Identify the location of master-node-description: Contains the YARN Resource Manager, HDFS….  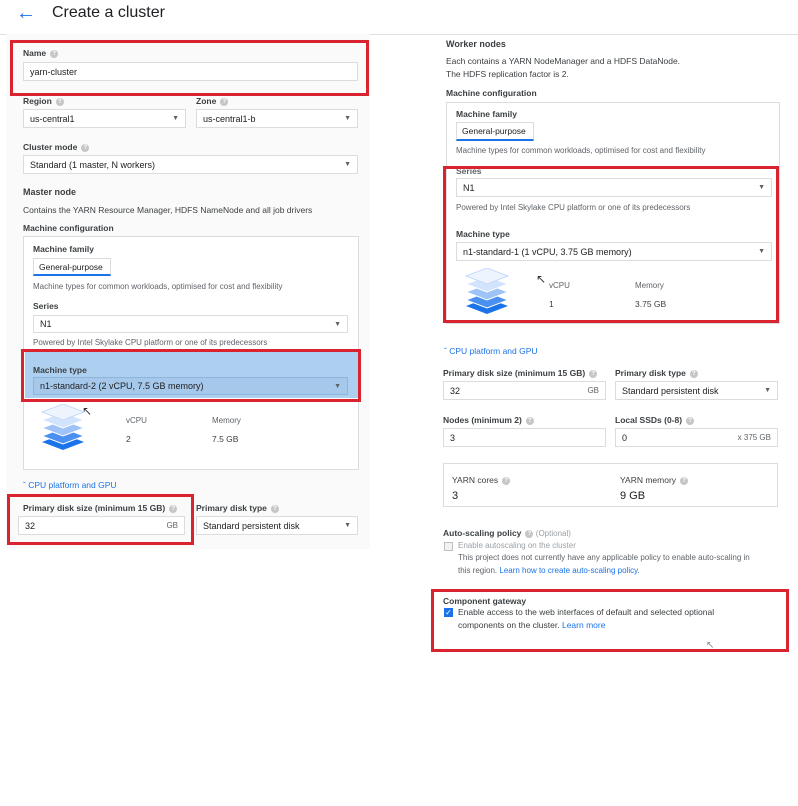
(168, 210).